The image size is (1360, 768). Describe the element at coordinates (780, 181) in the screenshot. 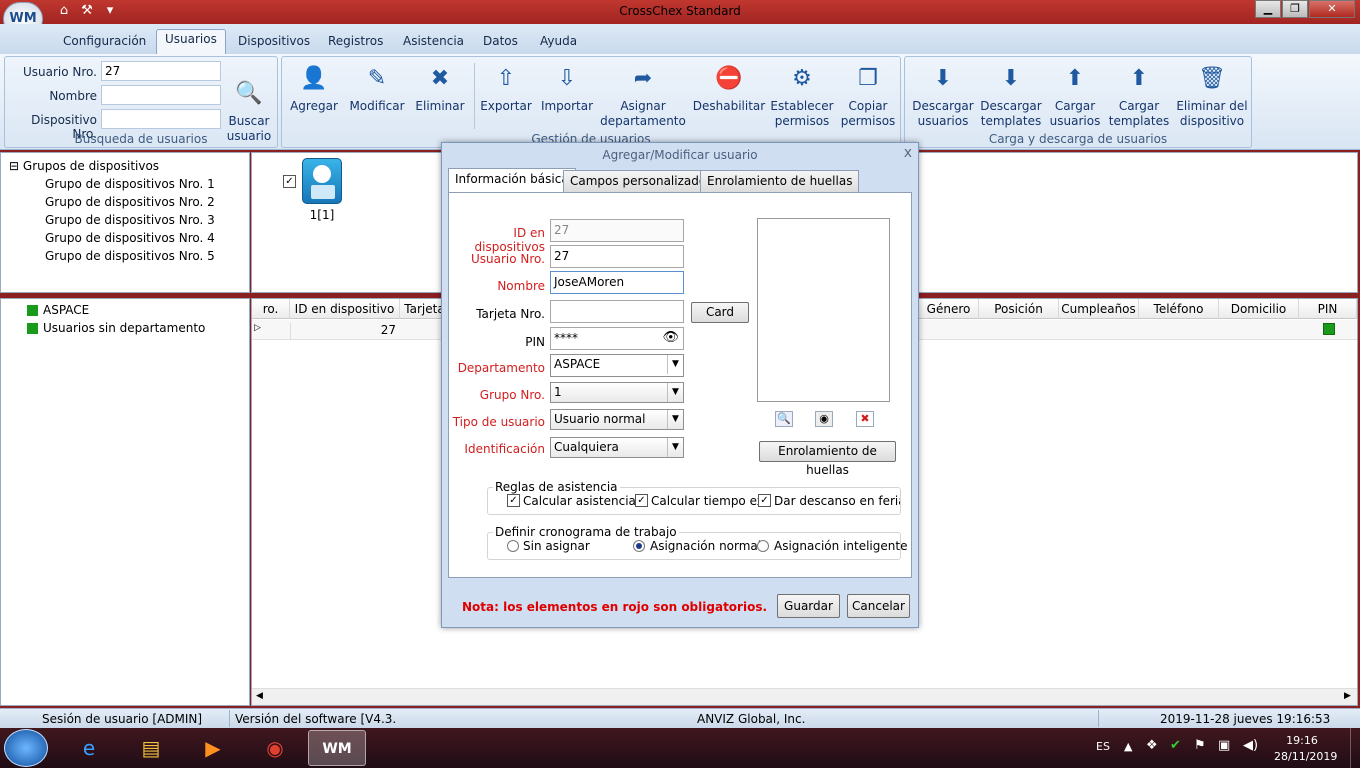

I see `tab-enrolamiento-huellas: Enrolamiento de huellas` at that location.